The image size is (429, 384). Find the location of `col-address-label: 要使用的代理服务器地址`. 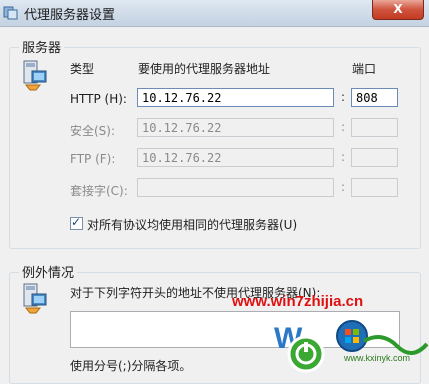

col-address-label: 要使用的代理服务器地址 is located at coordinates (204, 69).